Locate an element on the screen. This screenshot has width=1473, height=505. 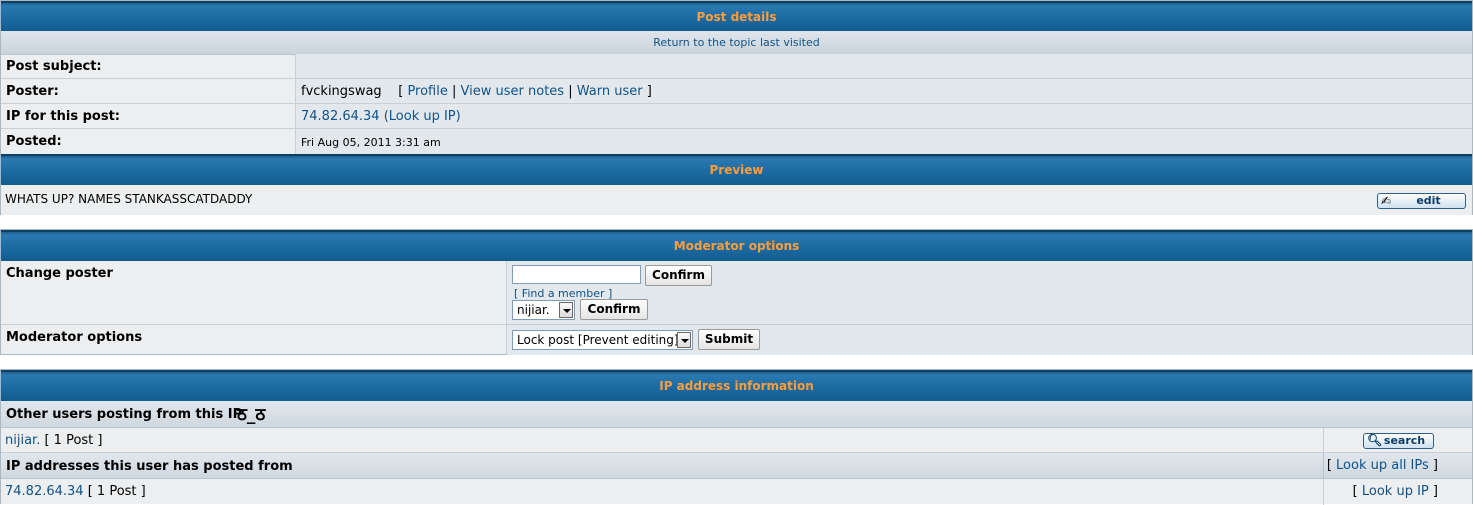
ip-information-title: IP address information is located at coordinates (736, 386).